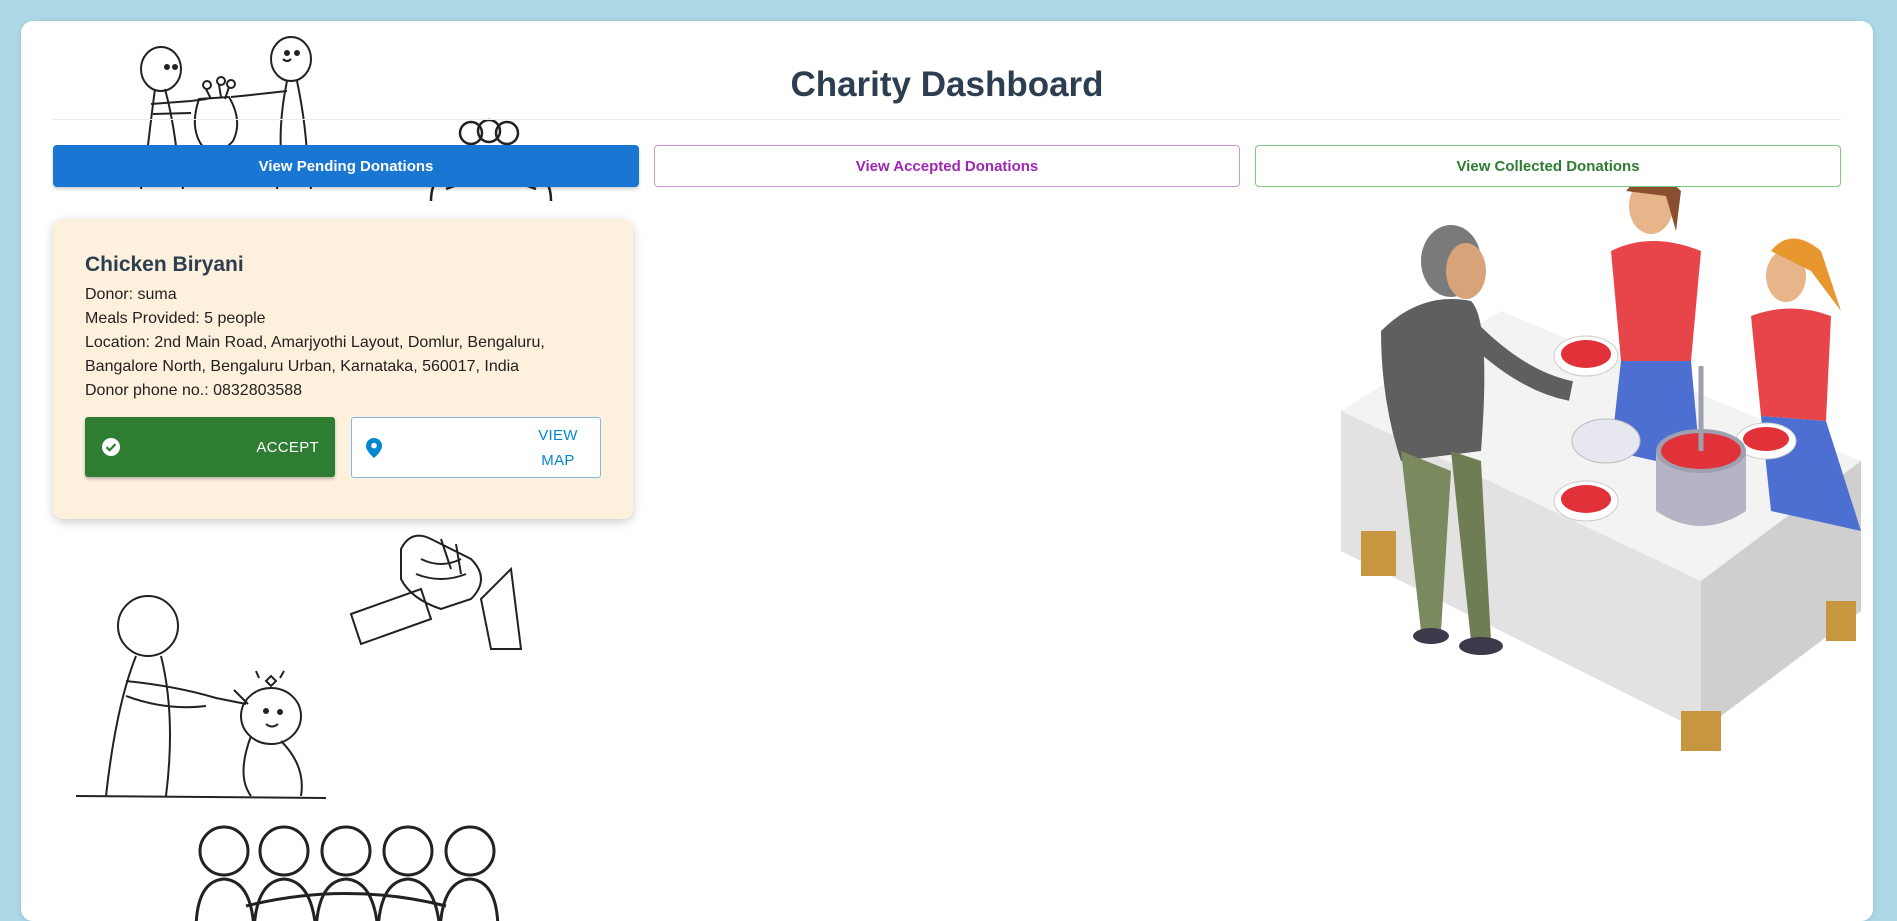  Describe the element at coordinates (287, 447) in the screenshot. I see `accept-button-label: ACCEPT` at that location.